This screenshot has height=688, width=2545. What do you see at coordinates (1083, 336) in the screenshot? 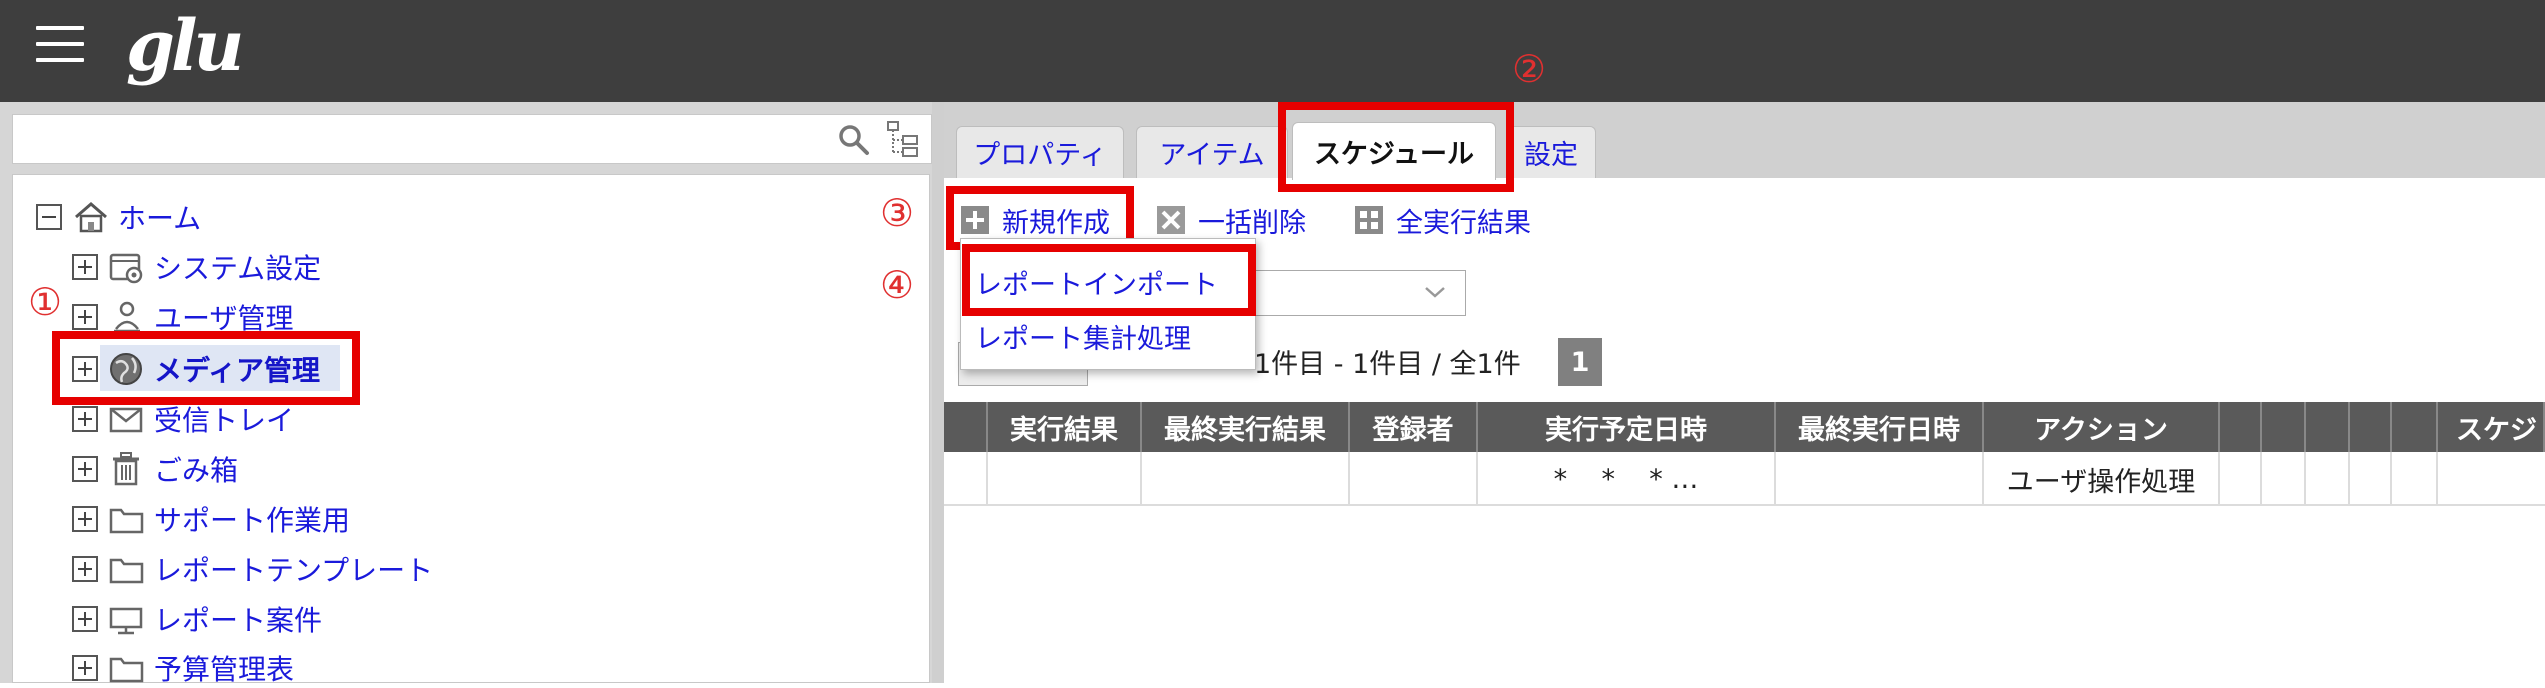
I see `menu-item-report-aggregation: レポート集計処理` at bounding box center [1083, 336].